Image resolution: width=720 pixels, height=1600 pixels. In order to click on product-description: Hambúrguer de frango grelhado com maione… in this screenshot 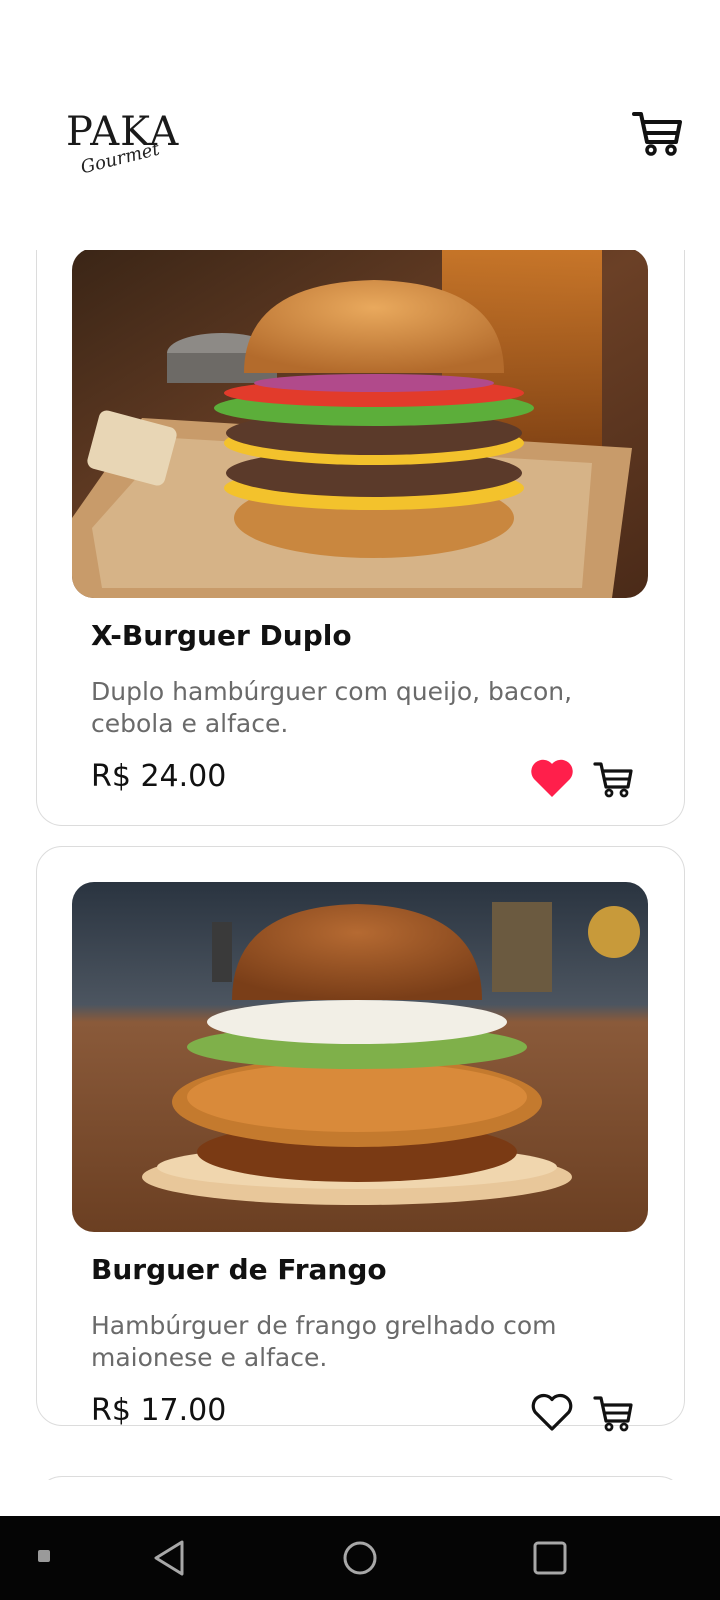, I will do `click(324, 1341)`.